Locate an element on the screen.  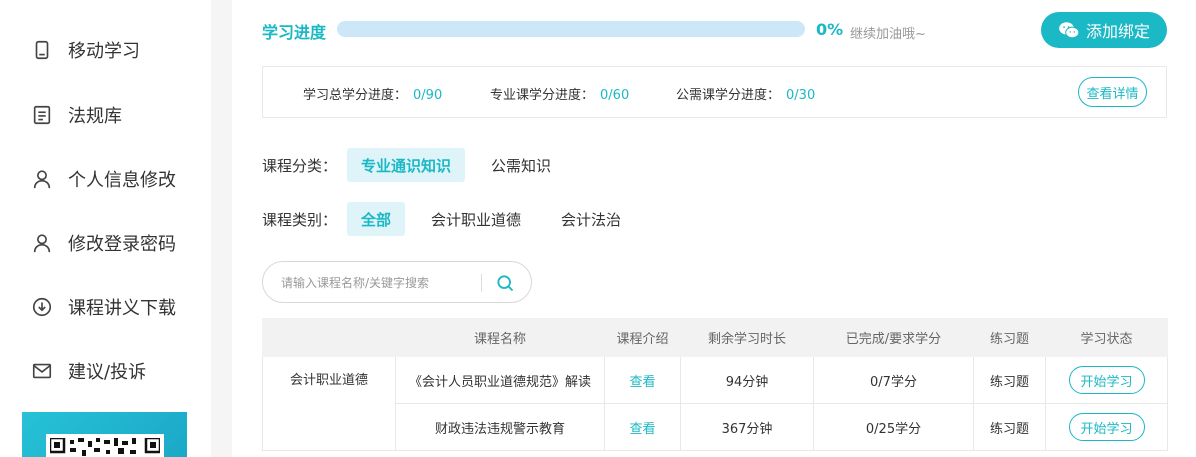
sidebar-item-label: 课程讲义下载 is located at coordinates (122, 308).